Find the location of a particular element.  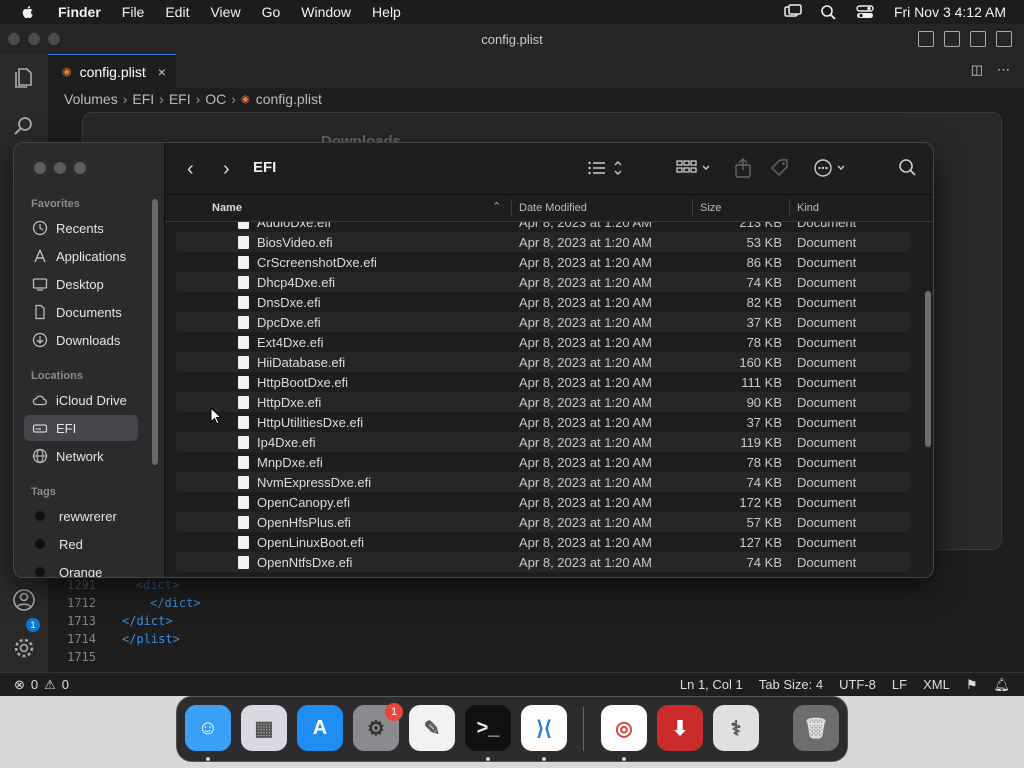

sidebar-tag-red: Red is located at coordinates (81, 544).